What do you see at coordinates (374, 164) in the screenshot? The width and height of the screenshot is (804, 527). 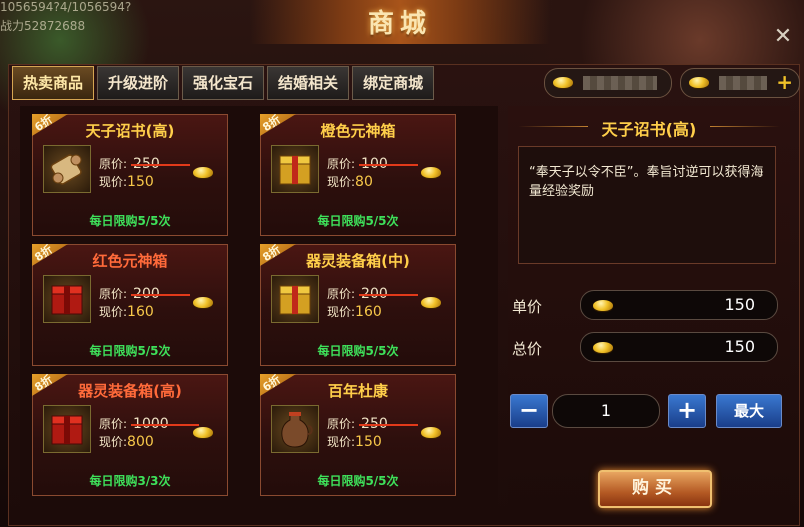 I see `orig-price: 100` at bounding box center [374, 164].